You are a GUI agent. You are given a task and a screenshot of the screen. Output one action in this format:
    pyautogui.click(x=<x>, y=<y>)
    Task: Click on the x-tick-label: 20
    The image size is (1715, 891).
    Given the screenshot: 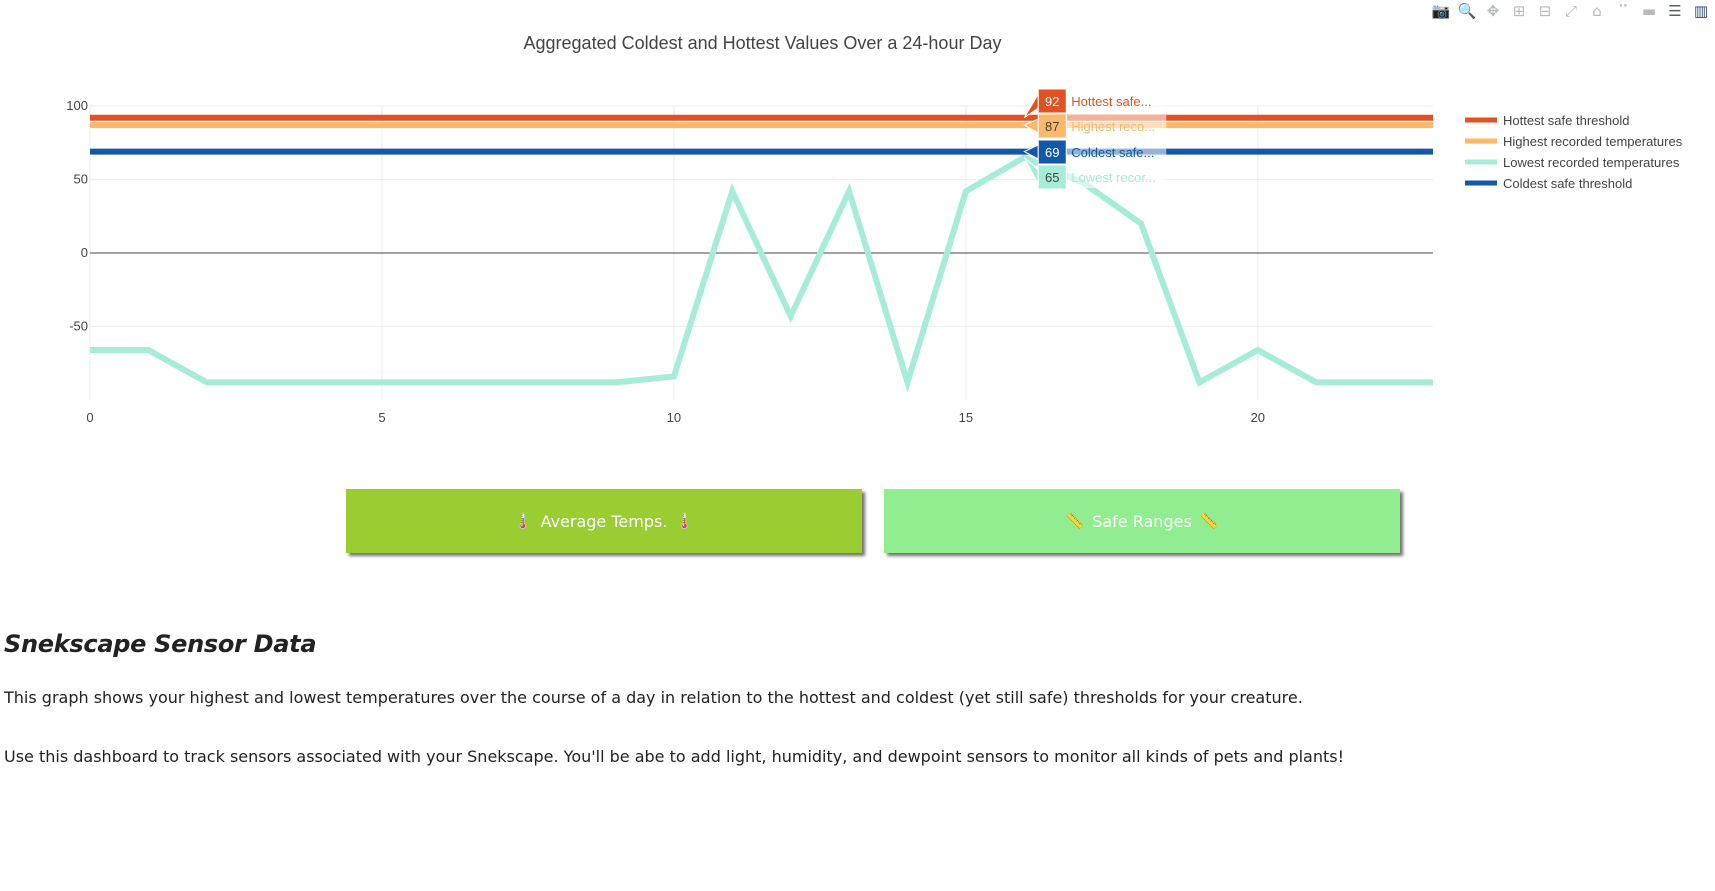 What is the action you would take?
    pyautogui.click(x=1258, y=417)
    